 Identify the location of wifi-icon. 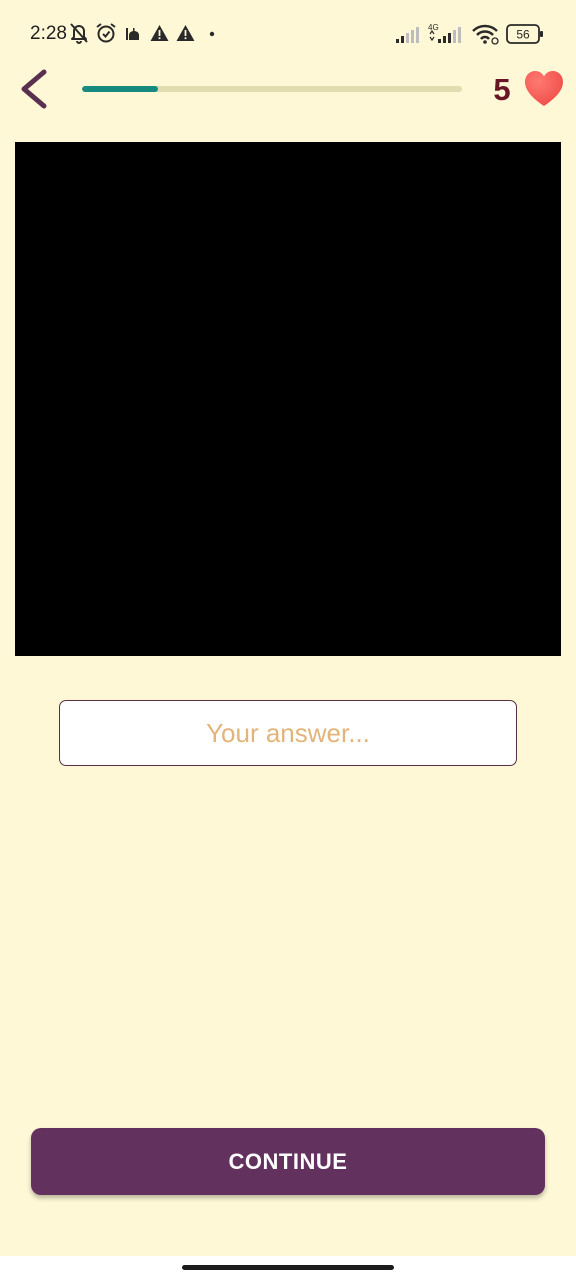
(485, 34).